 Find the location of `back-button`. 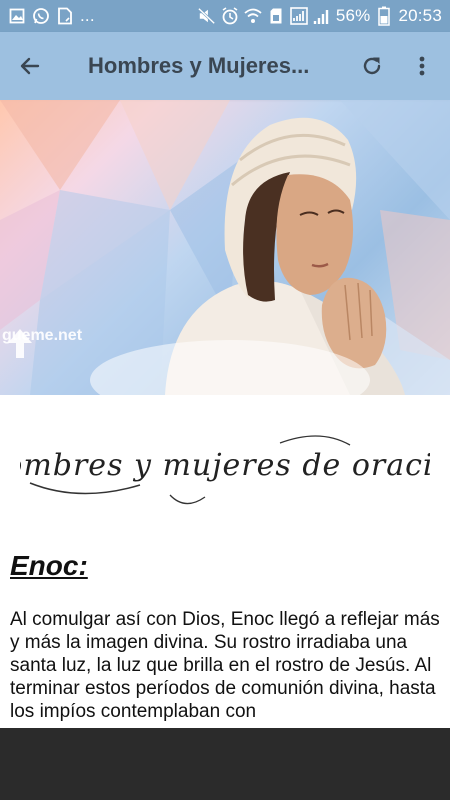

back-button is located at coordinates (30, 66).